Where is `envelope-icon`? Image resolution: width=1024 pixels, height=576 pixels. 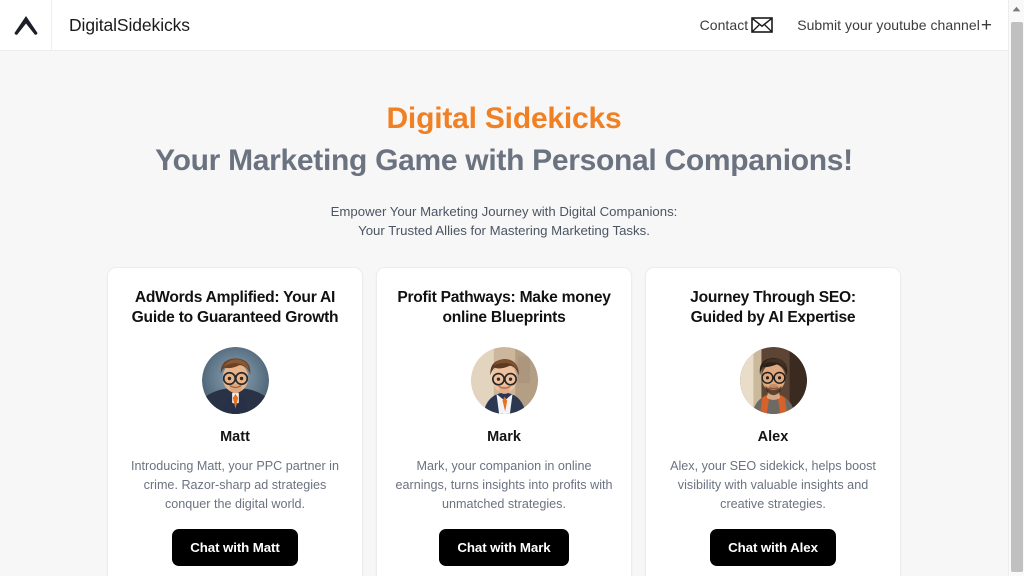
envelope-icon is located at coordinates (762, 25).